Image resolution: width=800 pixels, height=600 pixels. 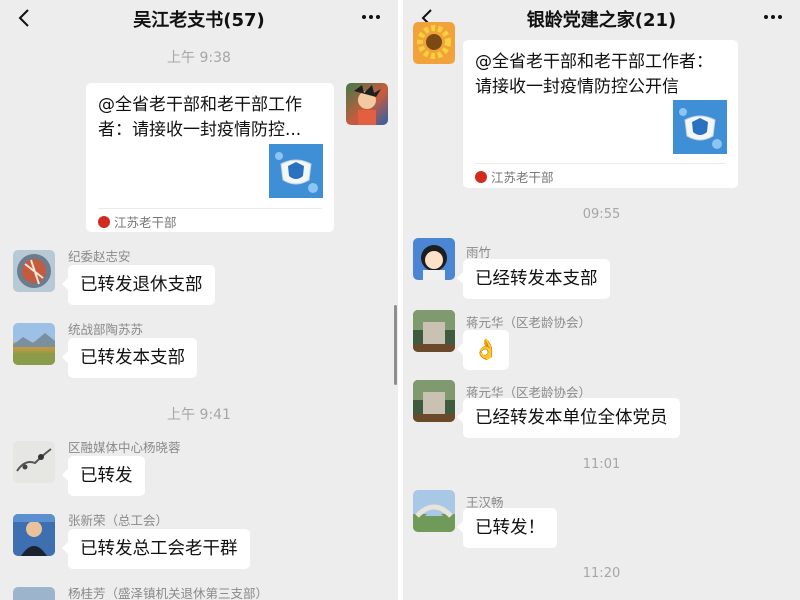 I want to click on chat-header: 银龄党建之家(21), so click(x=601, y=18).